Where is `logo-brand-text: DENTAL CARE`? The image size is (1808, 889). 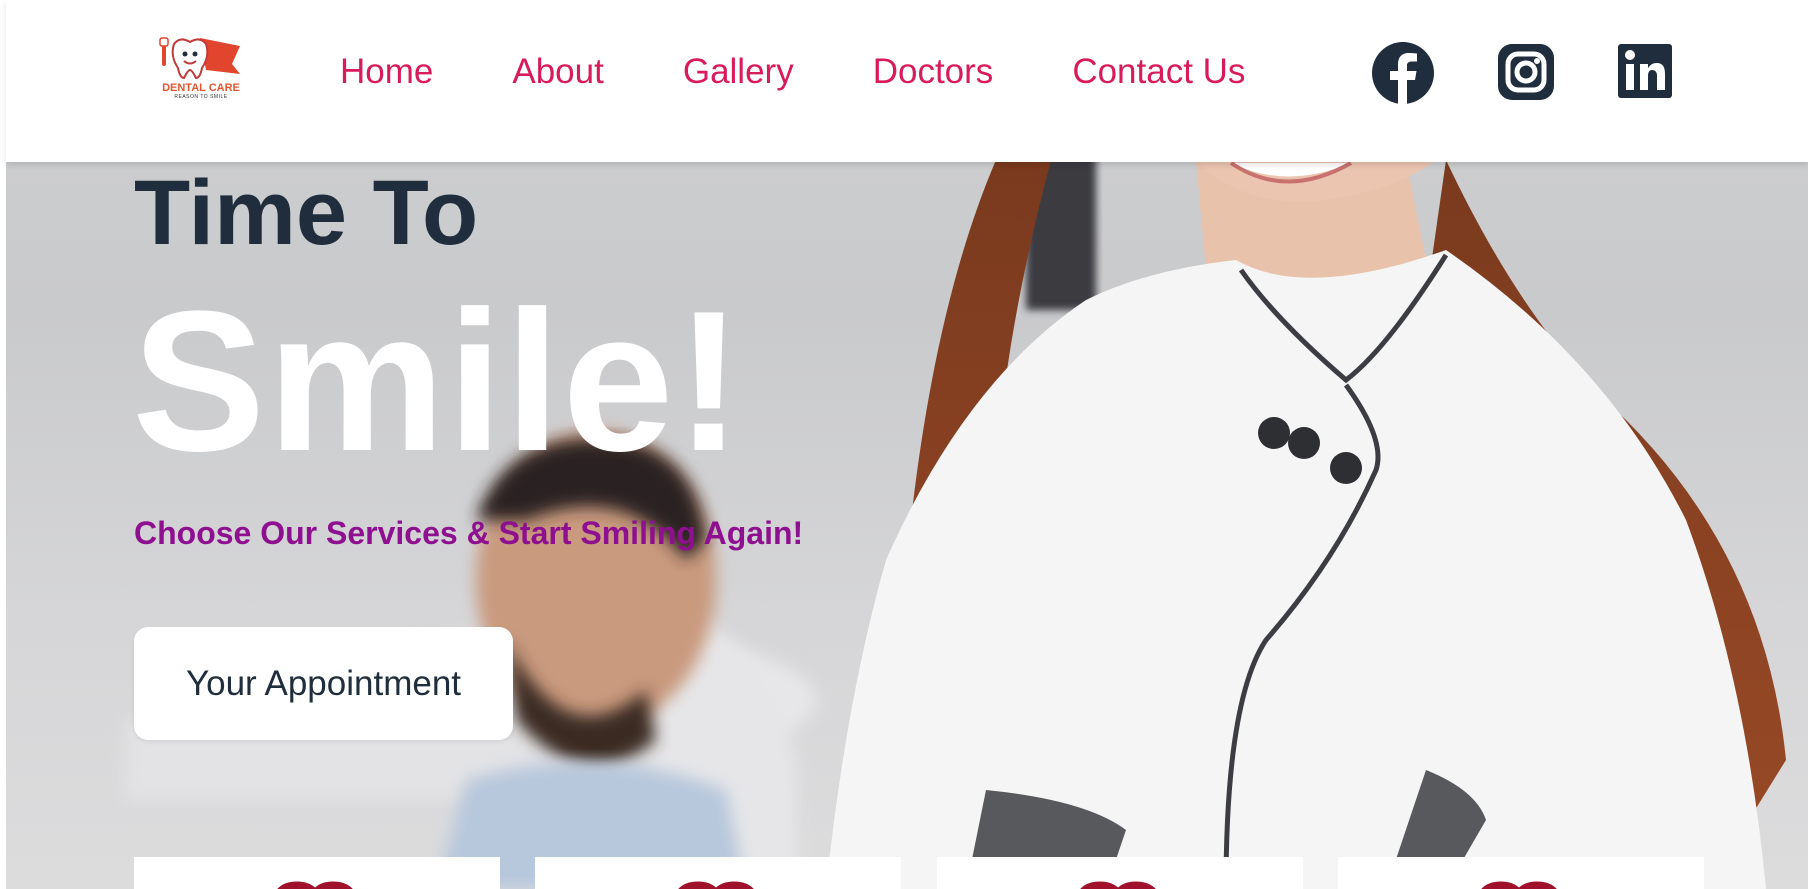
logo-brand-text: DENTAL CARE is located at coordinates (201, 88).